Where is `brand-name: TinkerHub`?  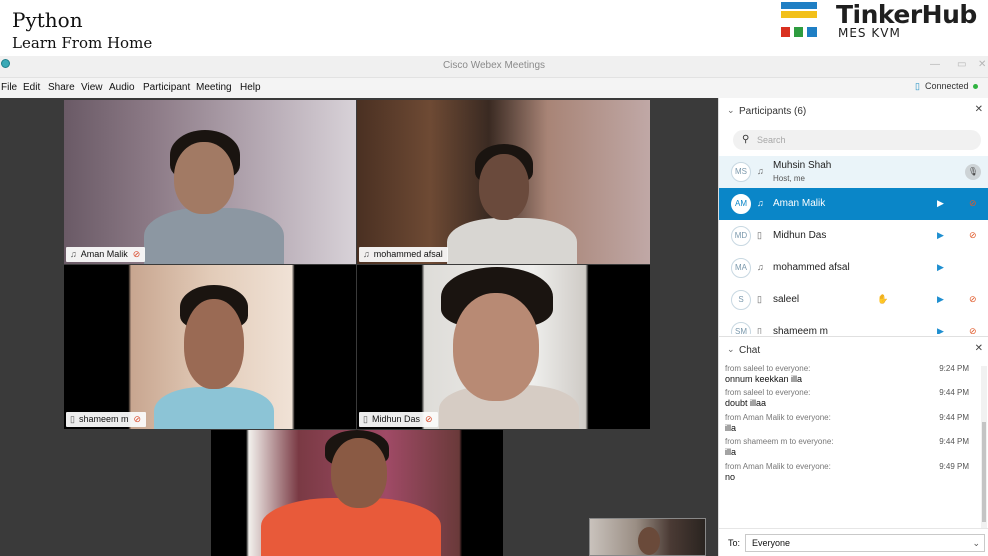 brand-name: TinkerHub is located at coordinates (906, 14).